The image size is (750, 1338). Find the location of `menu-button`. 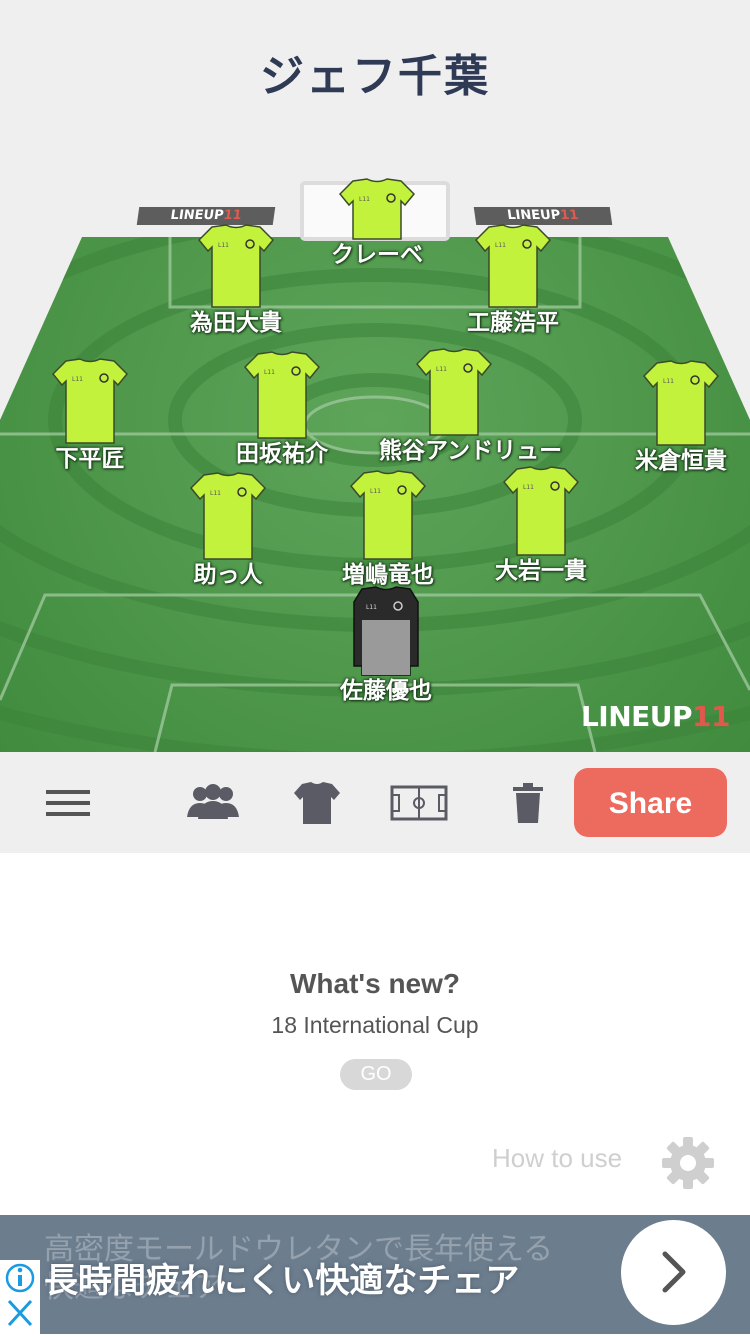

menu-button is located at coordinates (68, 802).